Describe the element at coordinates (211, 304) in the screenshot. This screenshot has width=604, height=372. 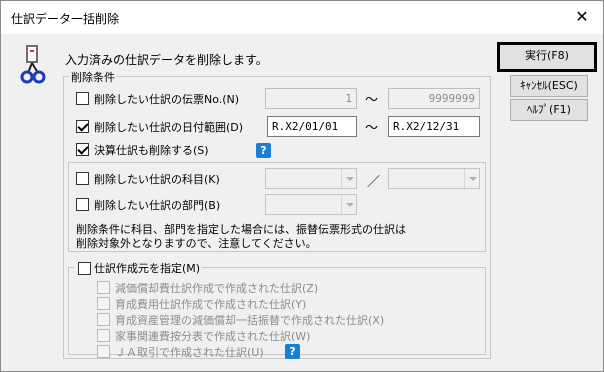
I see `origin-item-label: 育成費用仕訳作成で作成された仕訳(Y)` at that location.